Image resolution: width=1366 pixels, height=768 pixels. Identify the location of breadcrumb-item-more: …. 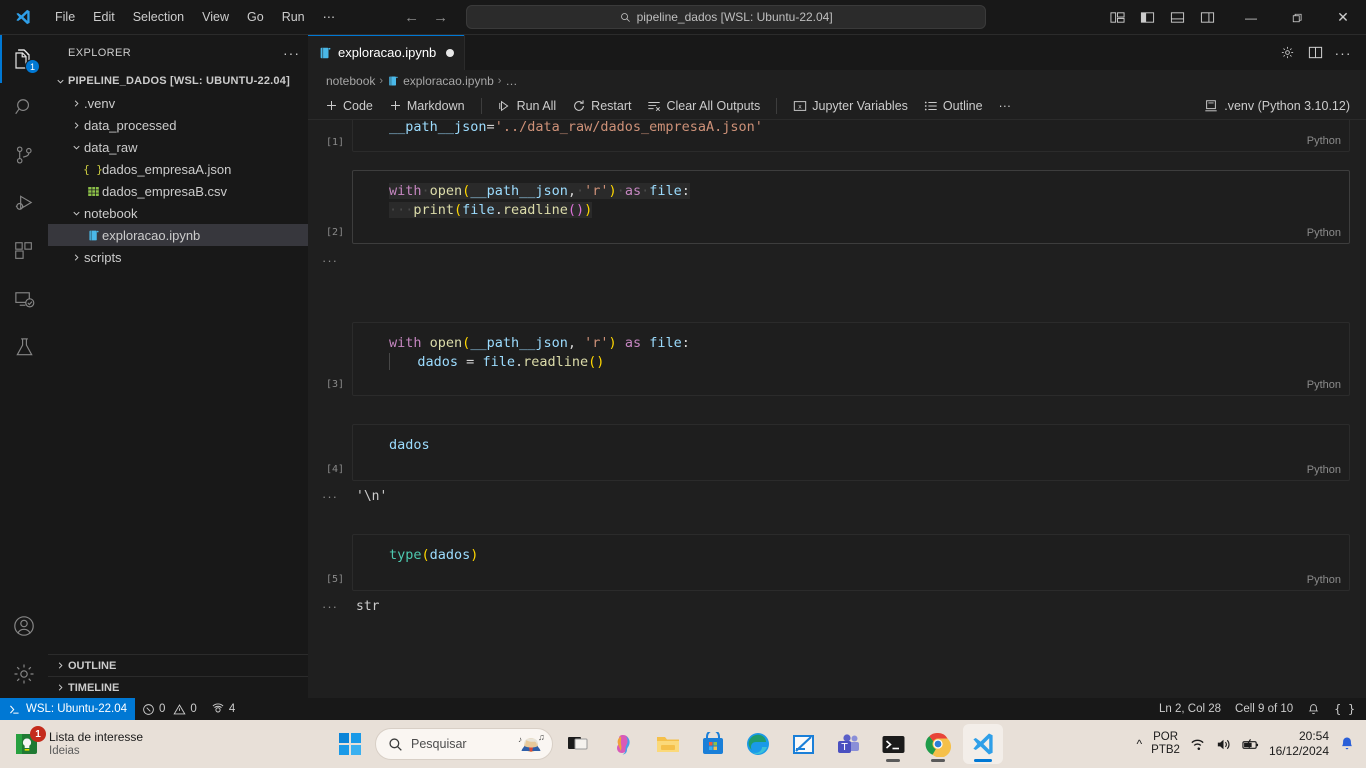
(511, 81).